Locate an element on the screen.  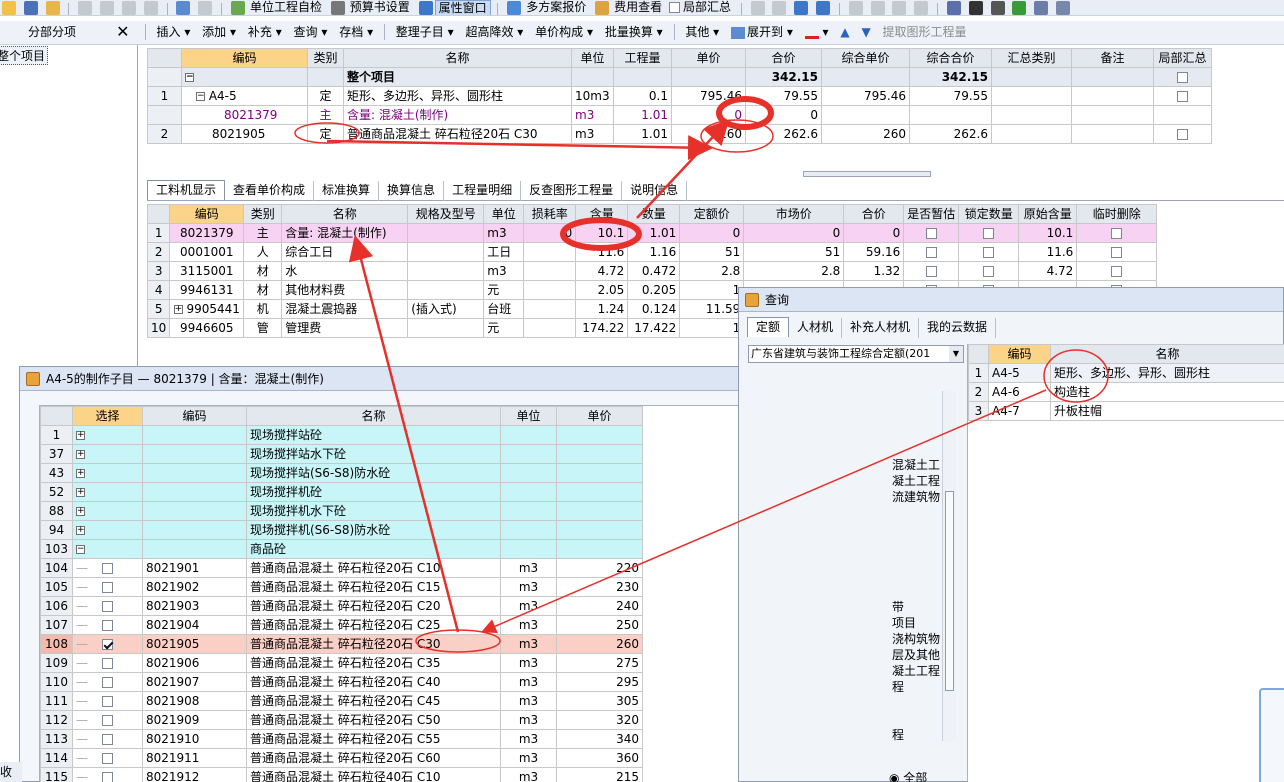
table-row: 3 3115001 材水 m3 4.72 0.472 2.8 2.8 1.32 4.72 is located at coordinates (652, 271).